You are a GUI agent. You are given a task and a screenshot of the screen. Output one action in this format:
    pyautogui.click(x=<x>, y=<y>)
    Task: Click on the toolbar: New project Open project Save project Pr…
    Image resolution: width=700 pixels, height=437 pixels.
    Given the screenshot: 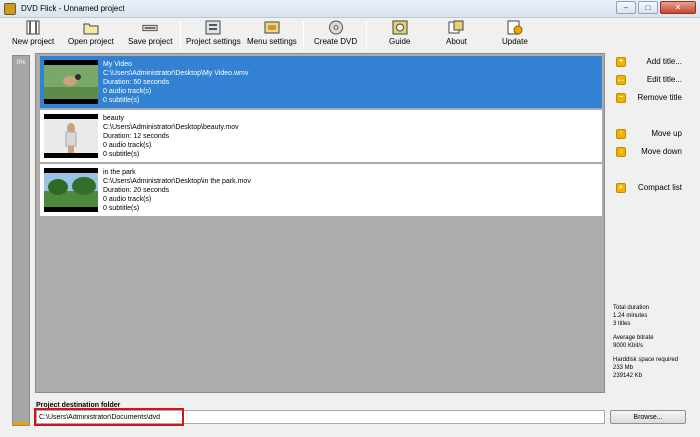 What is the action you would take?
    pyautogui.click(x=350, y=35)
    